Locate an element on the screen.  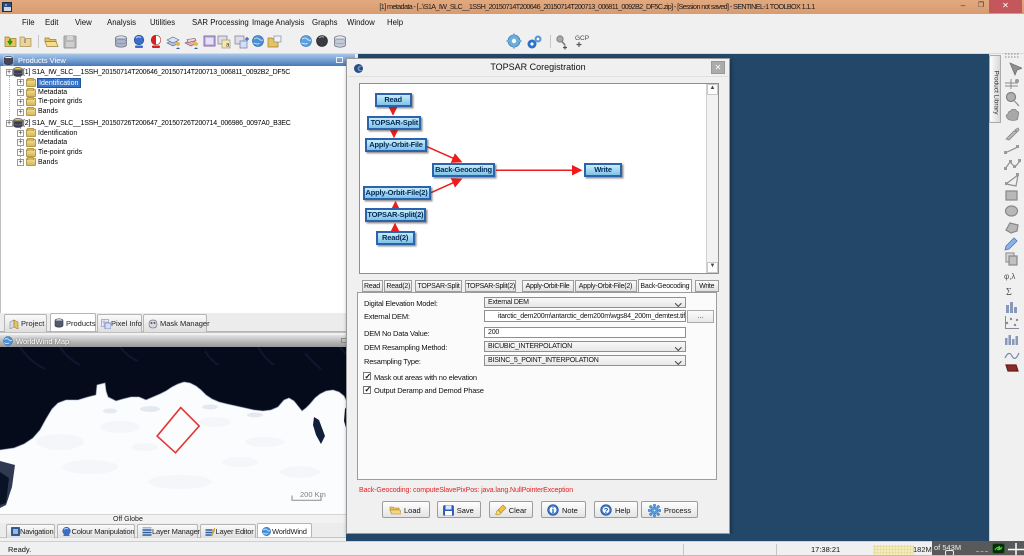
svg-text: 200 Km is located at coordinates (313, 494).